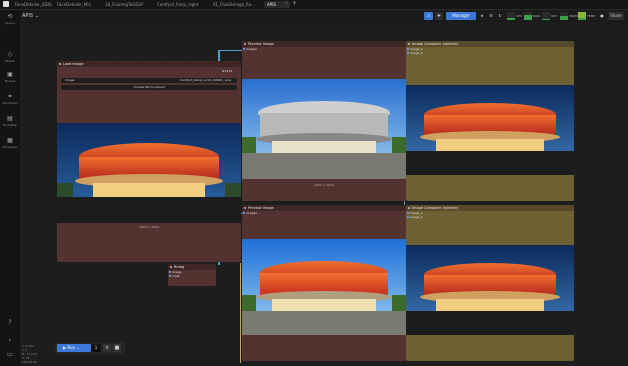 Image resolution: width=628 pixels, height=366 pixels. I want to click on sidebar-item-models: ▣ Models, so click(10, 77).